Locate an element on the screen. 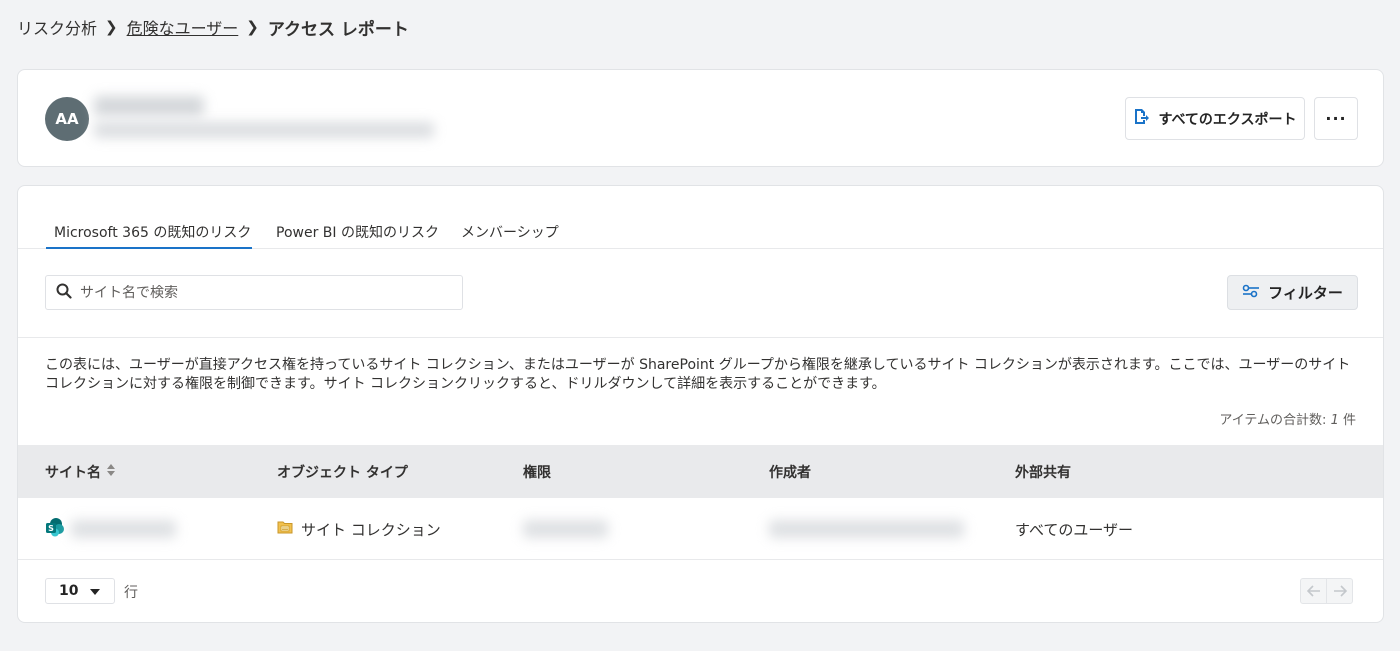 Image resolution: width=1400 pixels, height=651 pixels. user-header-card: AA すべてのエクスポート ··· is located at coordinates (700, 118).